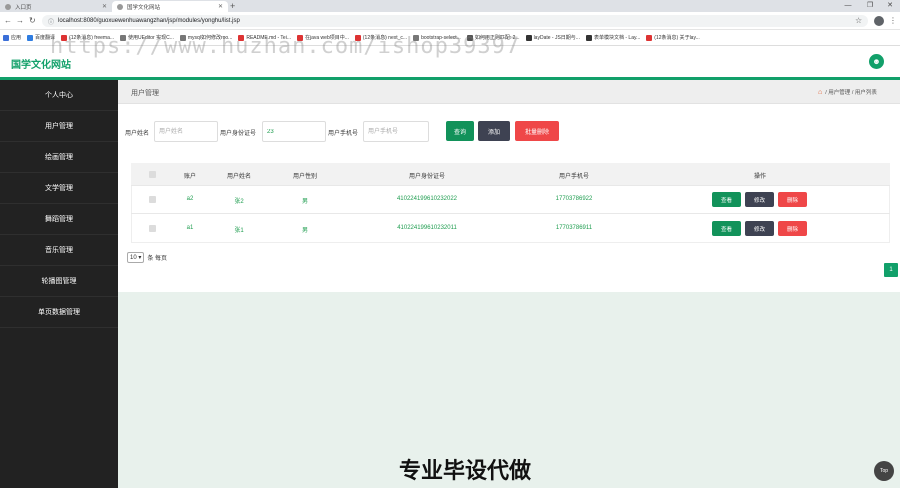  What do you see at coordinates (573, 177) in the screenshot?
I see `column-header-phone: 用户手机号` at bounding box center [573, 177].